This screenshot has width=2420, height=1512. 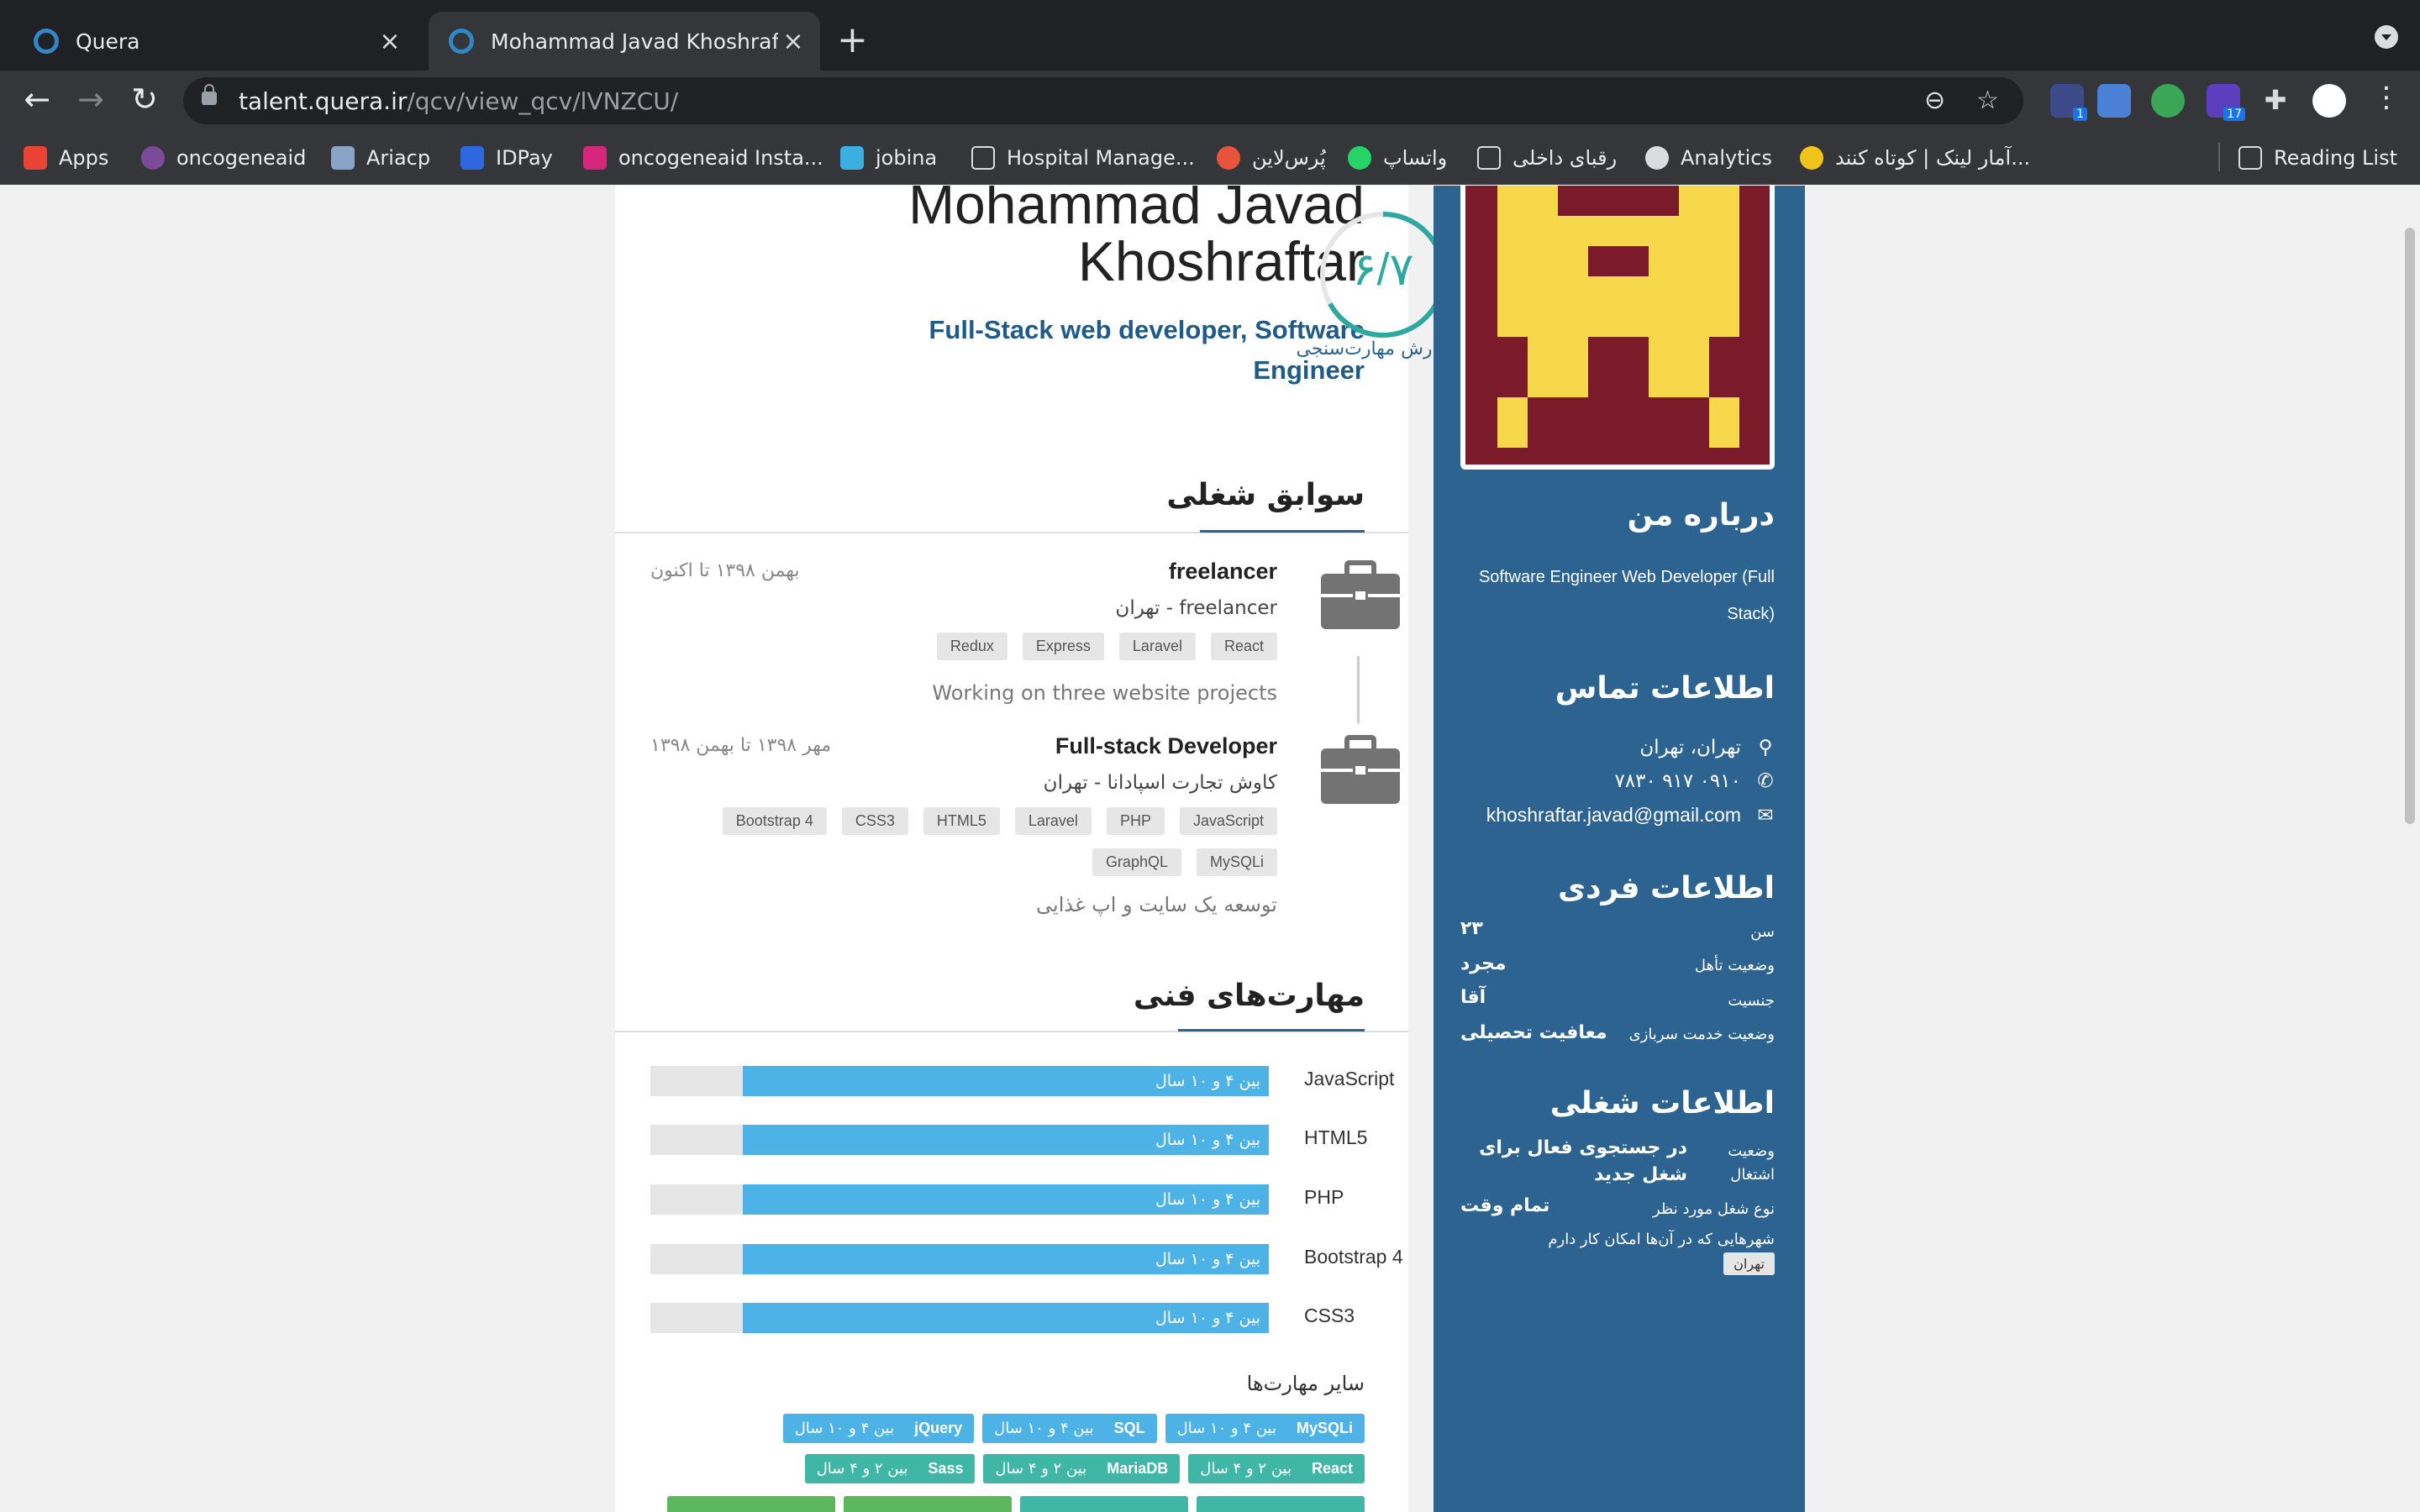 I want to click on bookmark-whatsapp: واتساپ, so click(x=1397, y=158).